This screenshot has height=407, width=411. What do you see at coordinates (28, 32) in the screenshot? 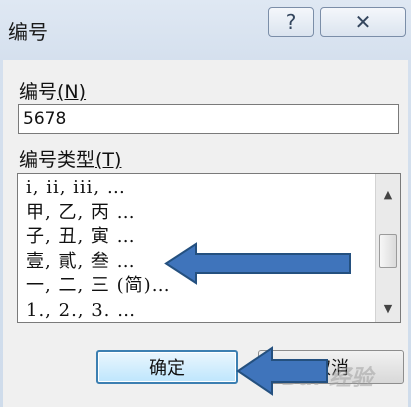
I see `dialog-title: 编号` at bounding box center [28, 32].